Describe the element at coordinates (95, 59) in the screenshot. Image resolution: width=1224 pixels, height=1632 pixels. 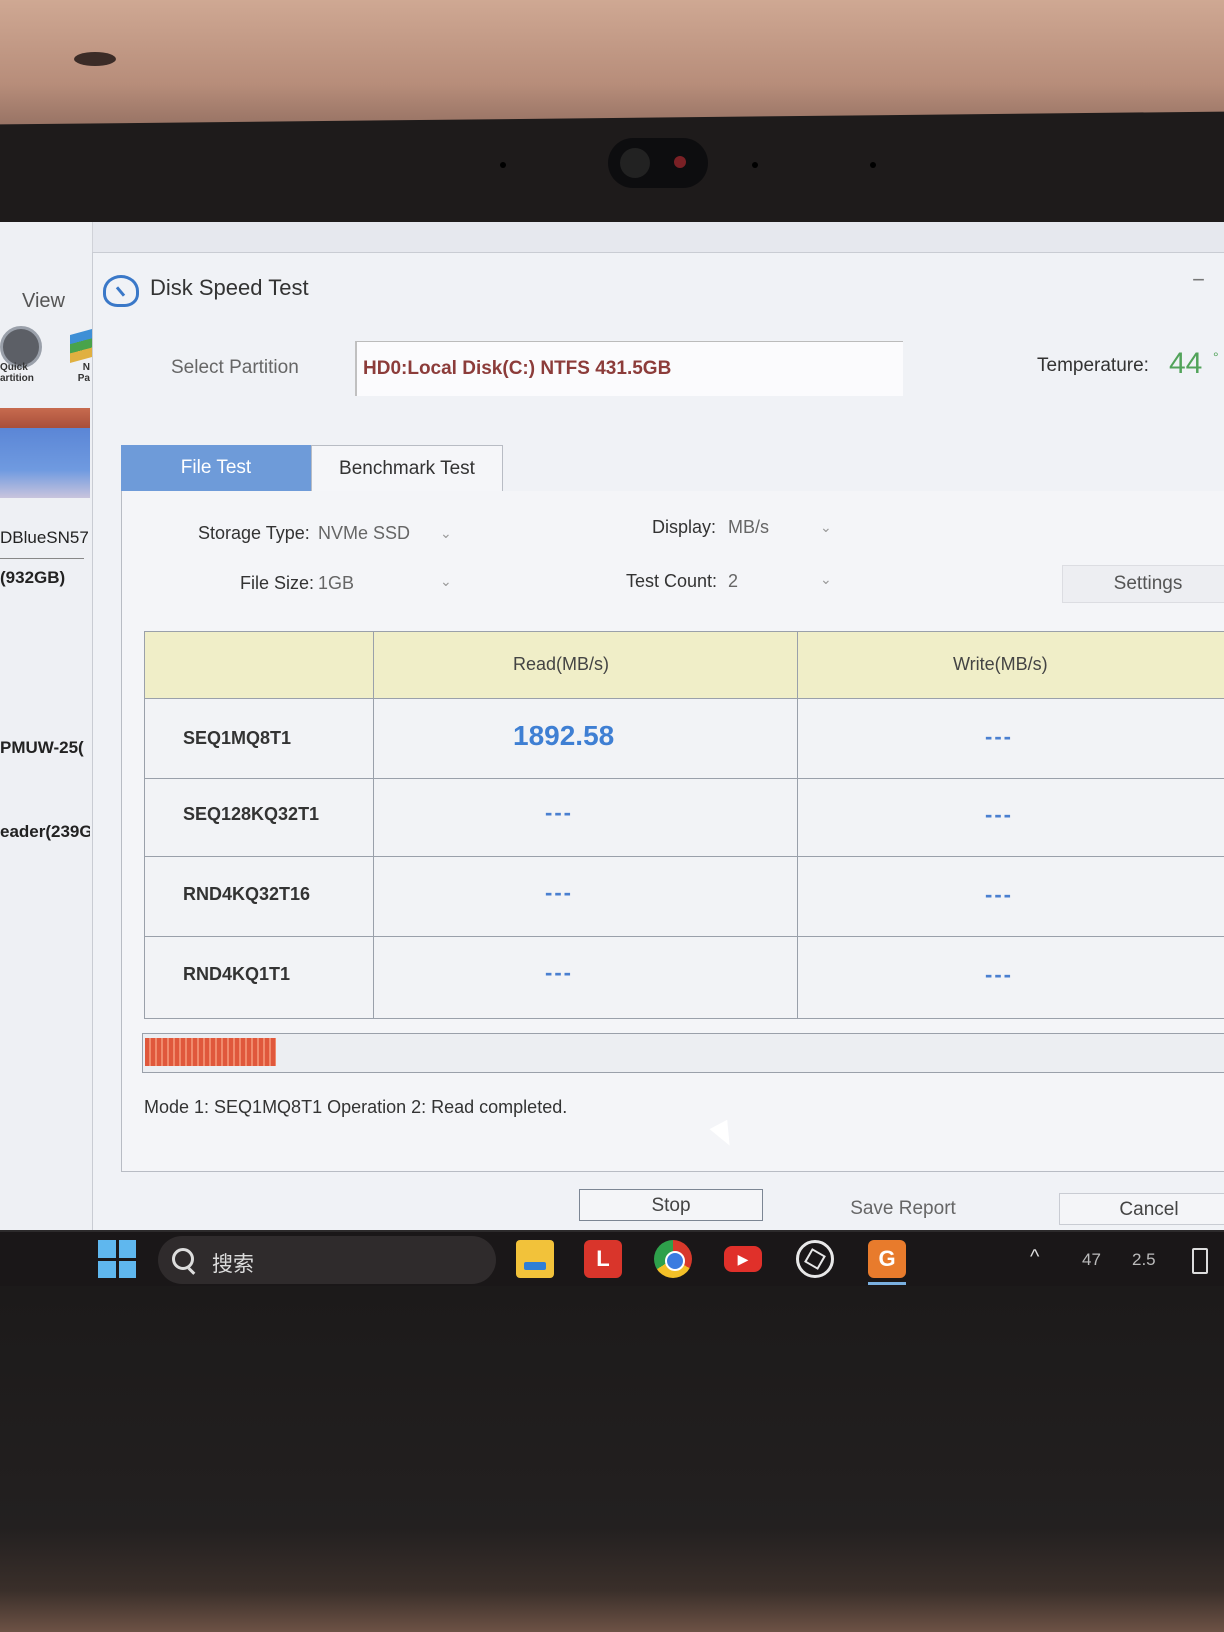
I see `ceiling-light` at that location.